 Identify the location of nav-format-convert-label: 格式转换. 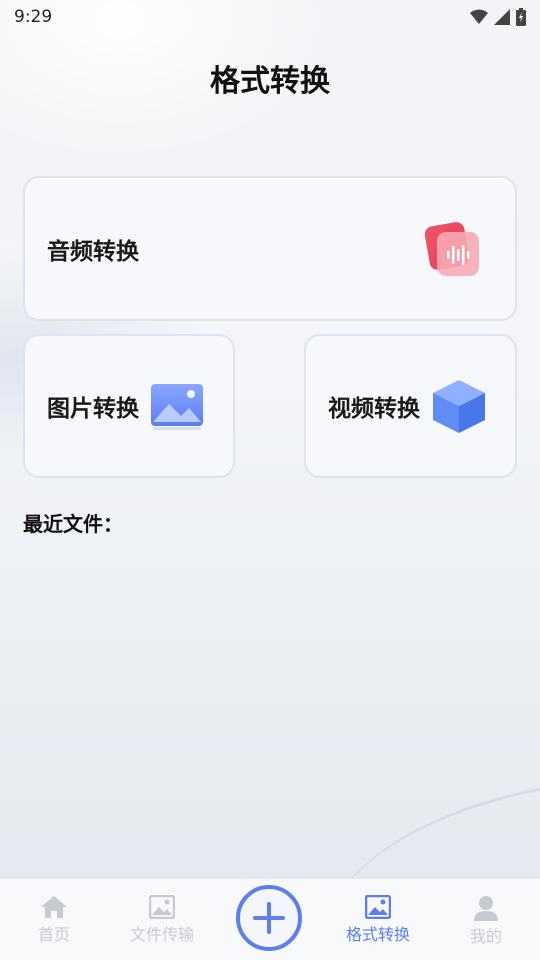
(377, 934).